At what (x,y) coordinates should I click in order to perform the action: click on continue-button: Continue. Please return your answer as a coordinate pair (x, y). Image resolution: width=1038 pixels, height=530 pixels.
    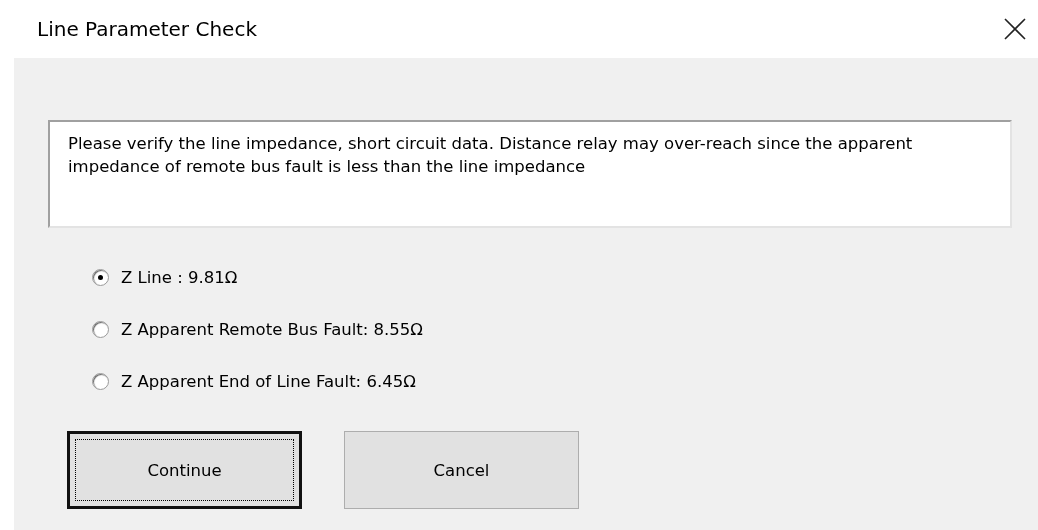
    Looking at the image, I should click on (184, 470).